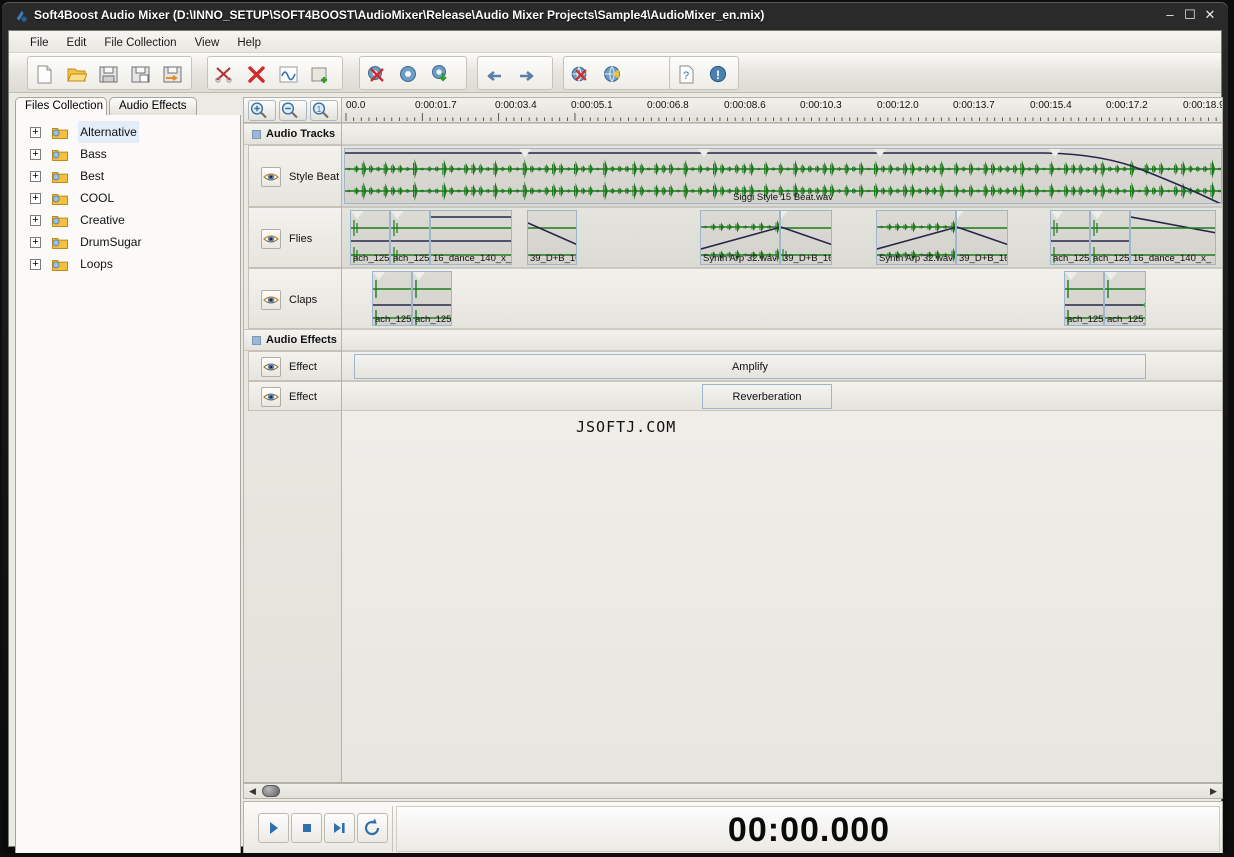  Describe the element at coordinates (128, 154) in the screenshot. I see `tree-item-bass: + Bass` at that location.